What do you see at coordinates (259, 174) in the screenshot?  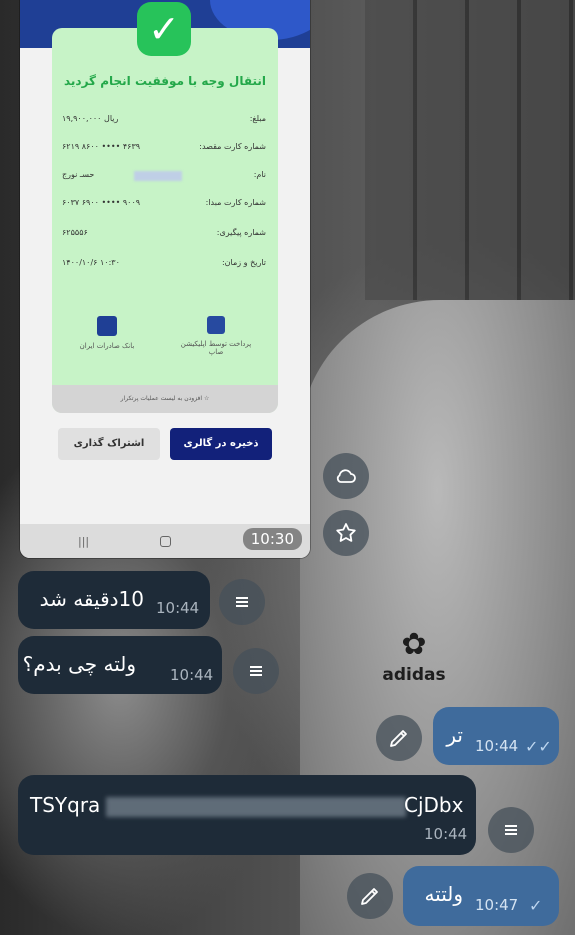 I see `receipt-label: نام:` at bounding box center [259, 174].